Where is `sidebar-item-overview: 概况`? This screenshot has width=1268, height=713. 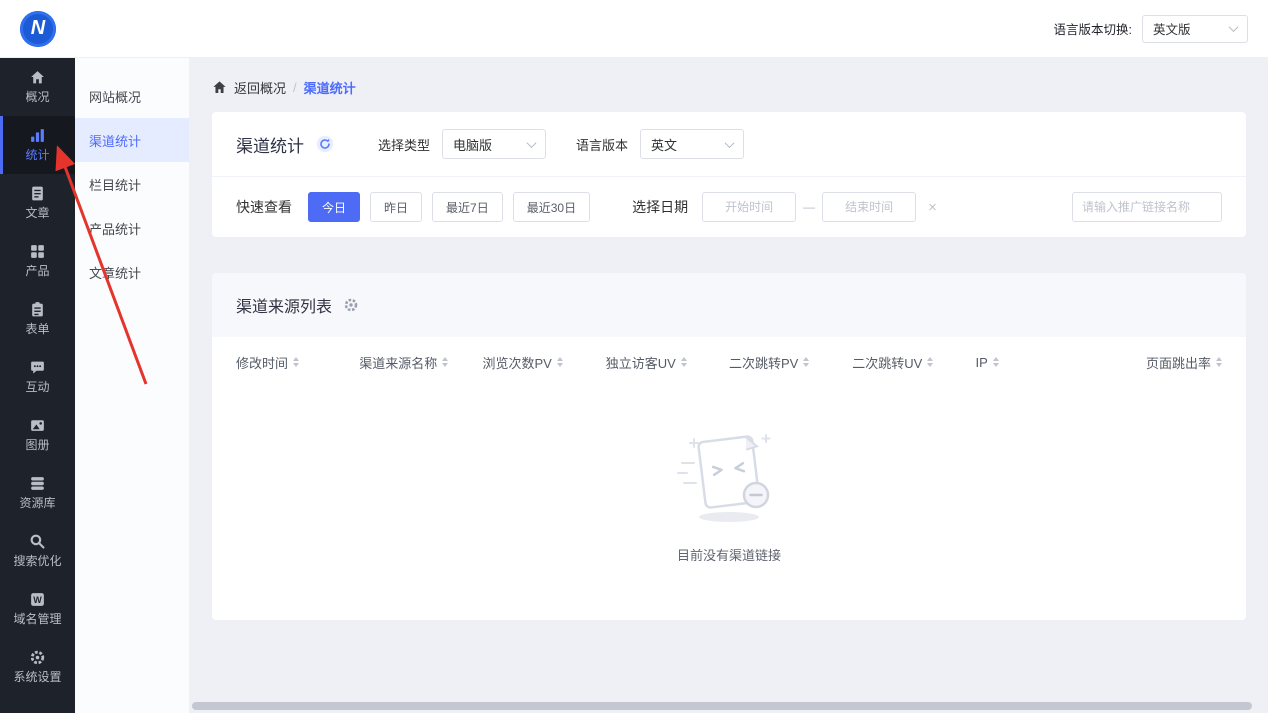 sidebar-item-overview: 概况 is located at coordinates (37, 87).